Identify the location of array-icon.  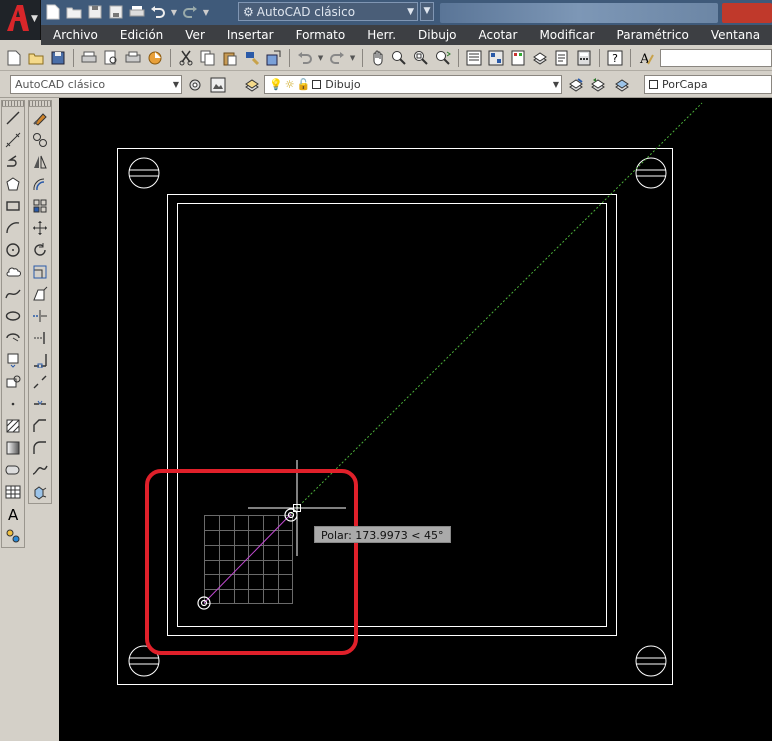
(40, 206).